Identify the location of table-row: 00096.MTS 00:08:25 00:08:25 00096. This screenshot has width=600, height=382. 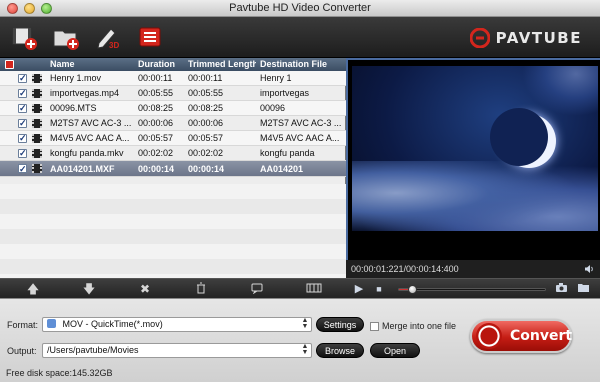
(173, 108).